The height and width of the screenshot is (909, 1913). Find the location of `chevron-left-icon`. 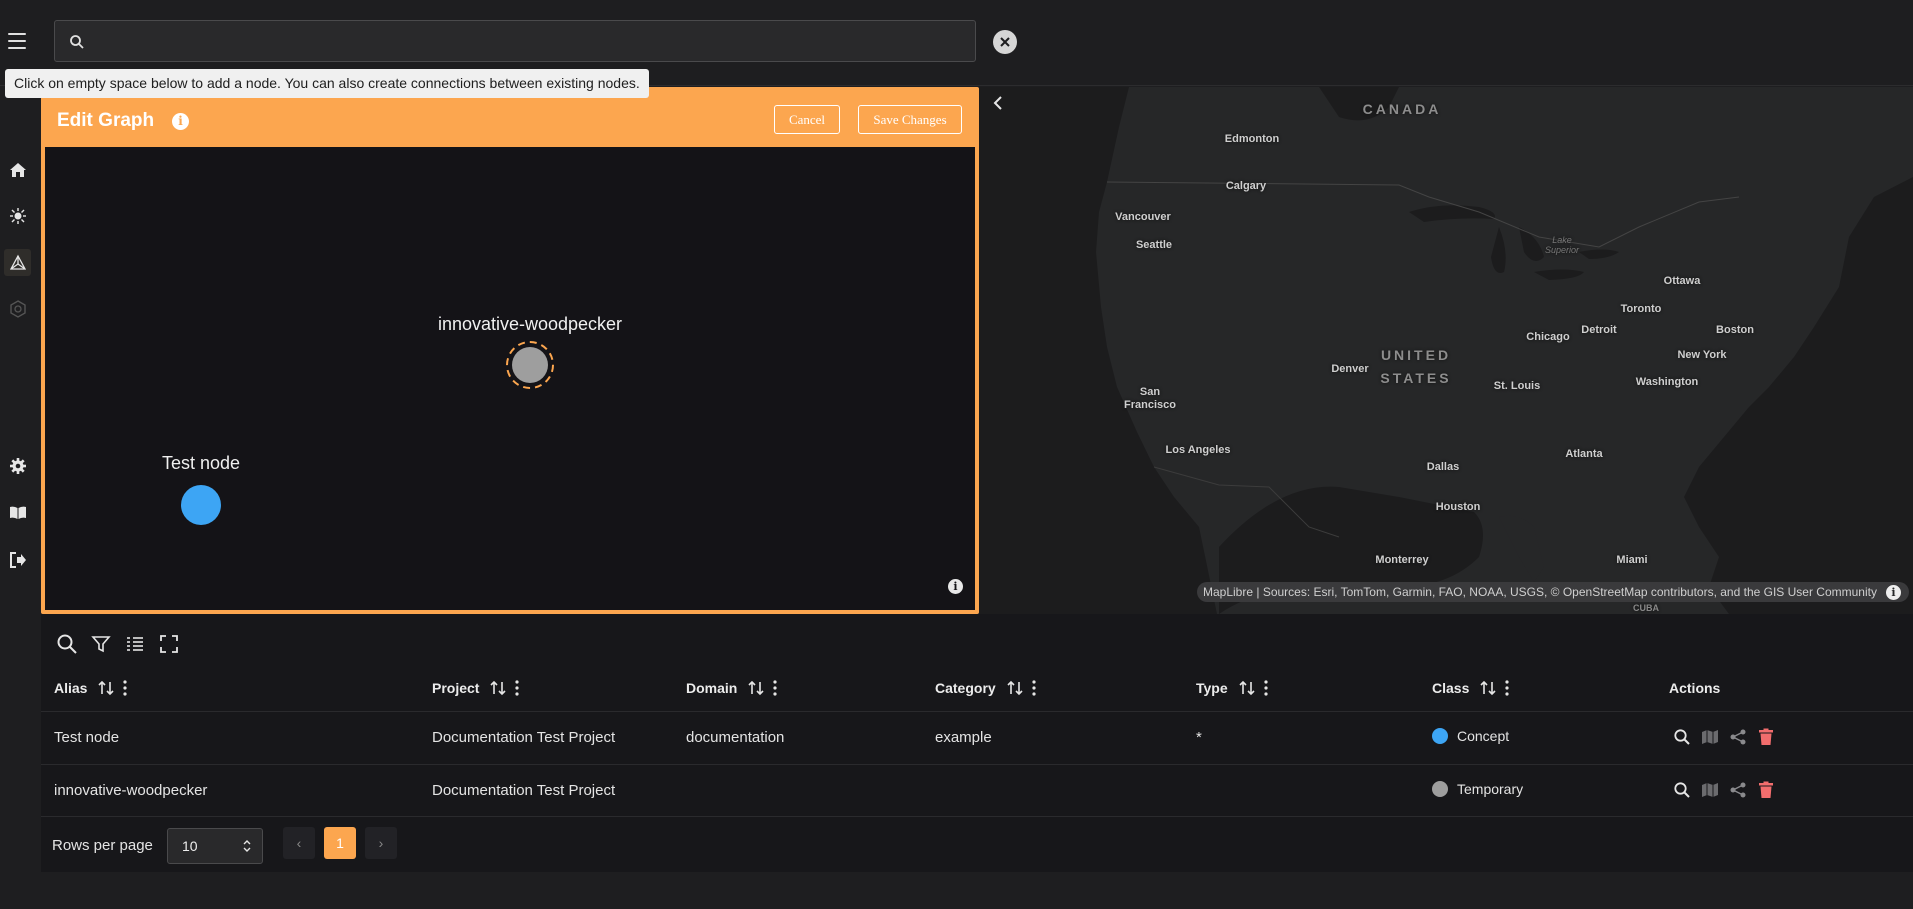

chevron-left-icon is located at coordinates (998, 103).